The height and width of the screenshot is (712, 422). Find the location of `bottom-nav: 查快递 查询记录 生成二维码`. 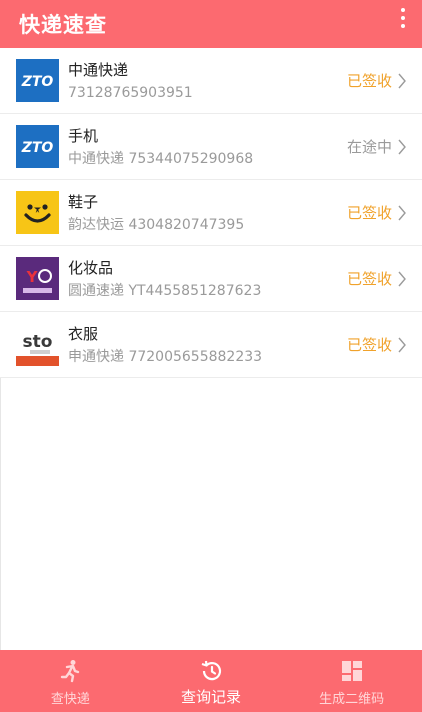

bottom-nav: 查快递 查询记录 生成二维码 is located at coordinates (211, 681).